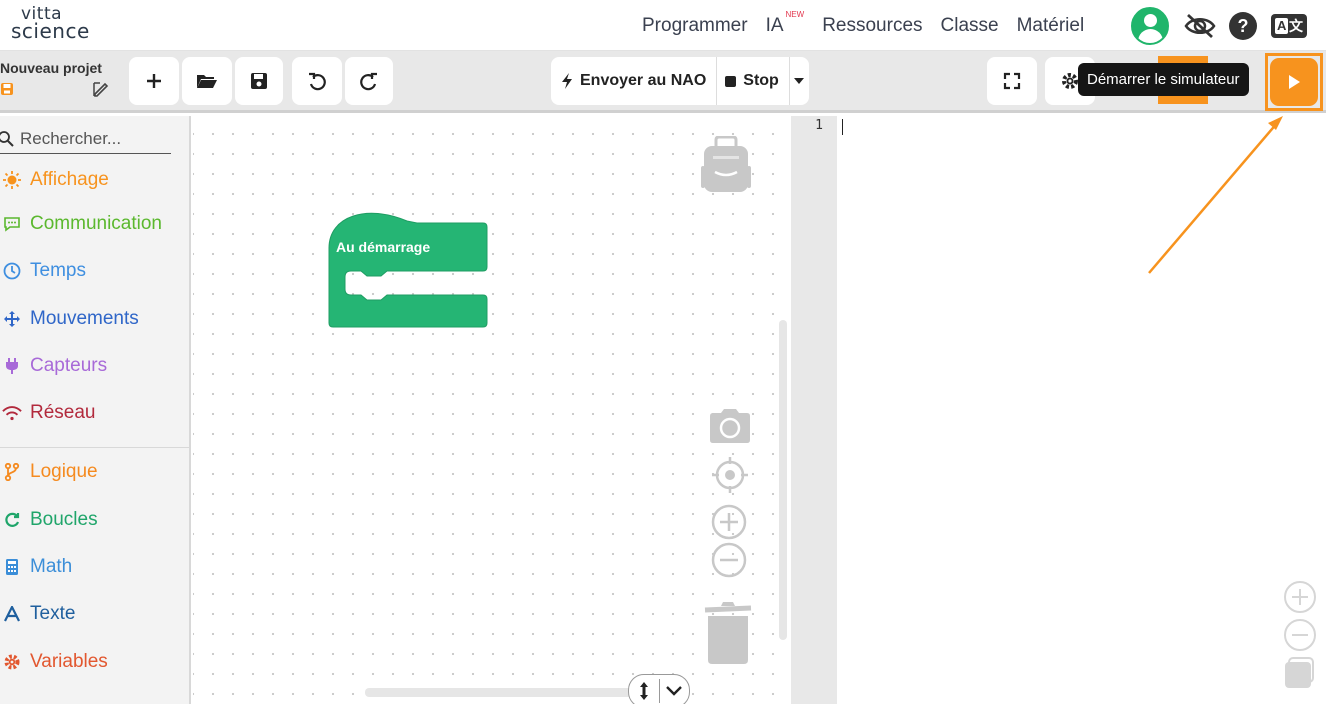 The height and width of the screenshot is (704, 1326). I want to click on category-reseau: Réseau, so click(49, 413).